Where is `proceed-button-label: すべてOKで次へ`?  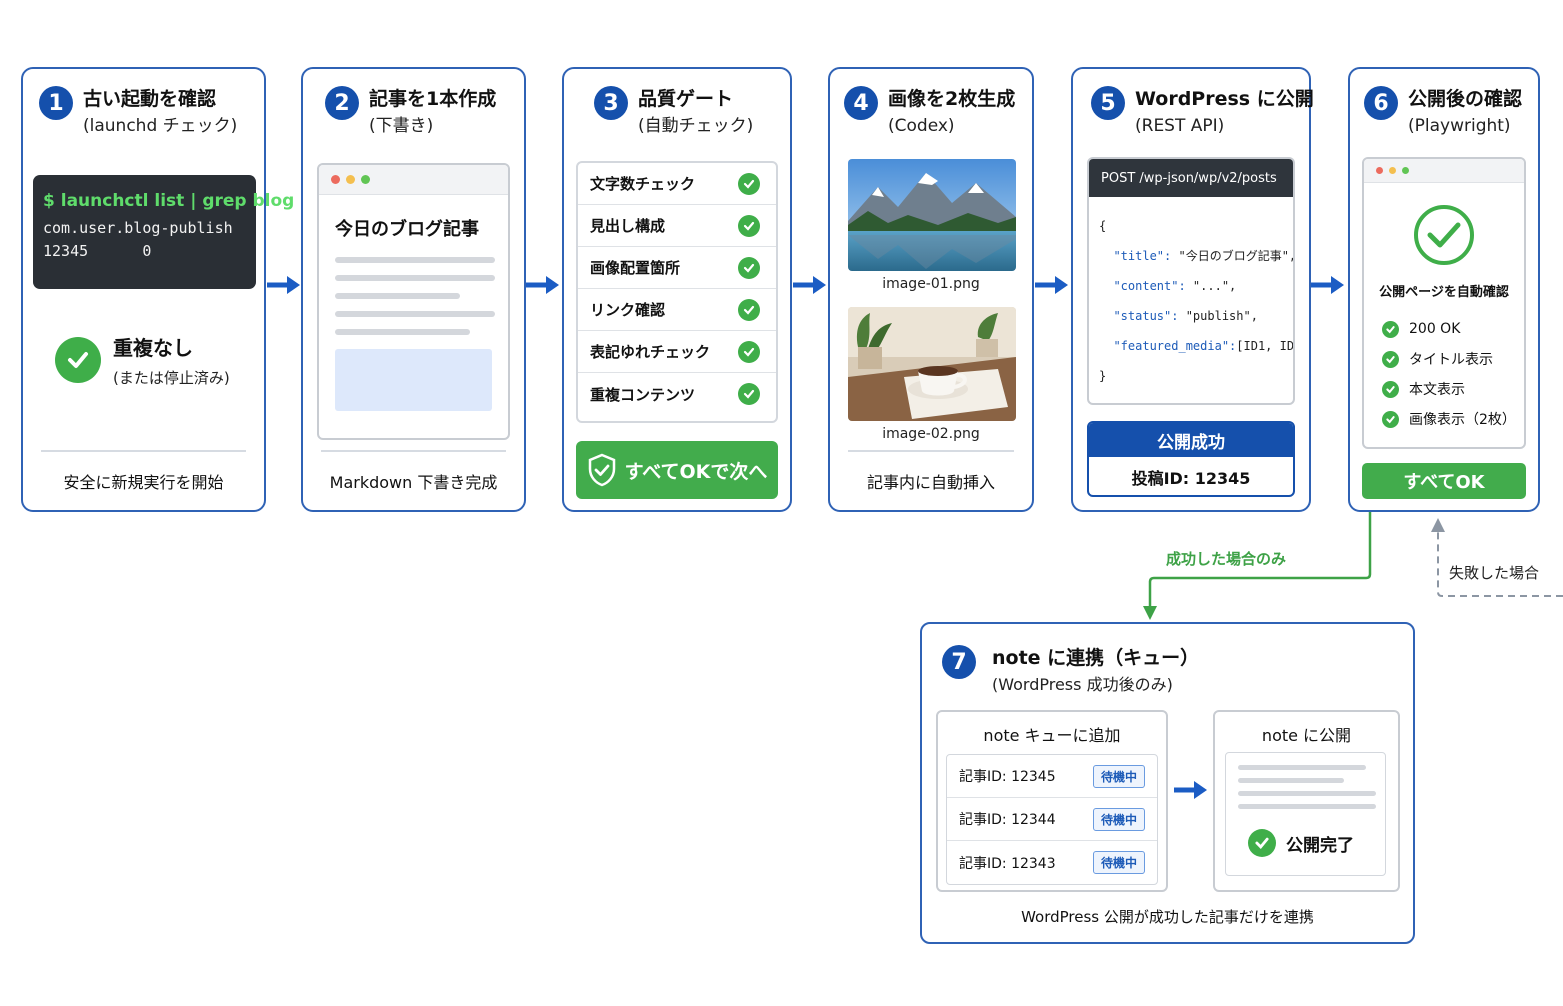 proceed-button-label: すべてOKで次へ is located at coordinates (696, 471).